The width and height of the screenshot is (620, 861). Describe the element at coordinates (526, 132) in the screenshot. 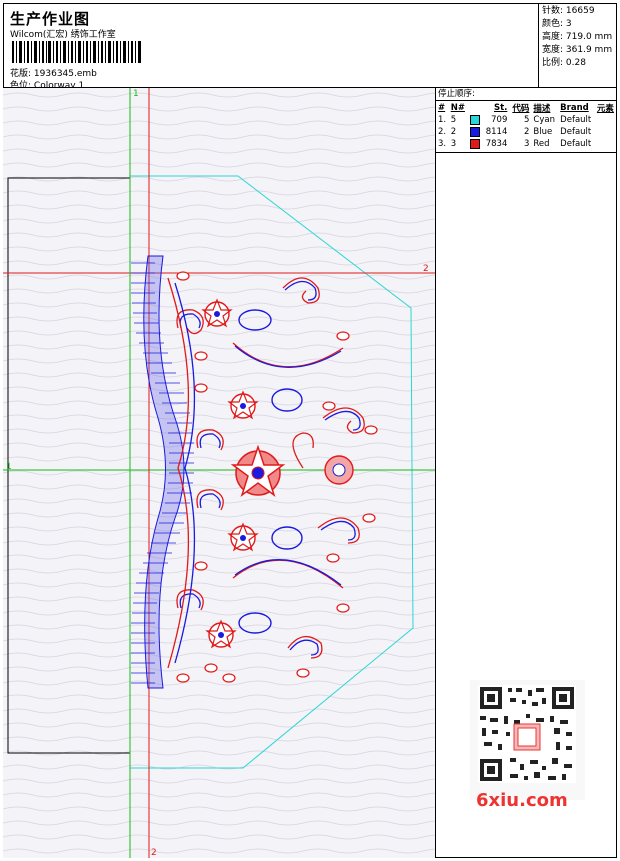

I see `table-row: 2. 2 8114 2 Blue Default` at that location.